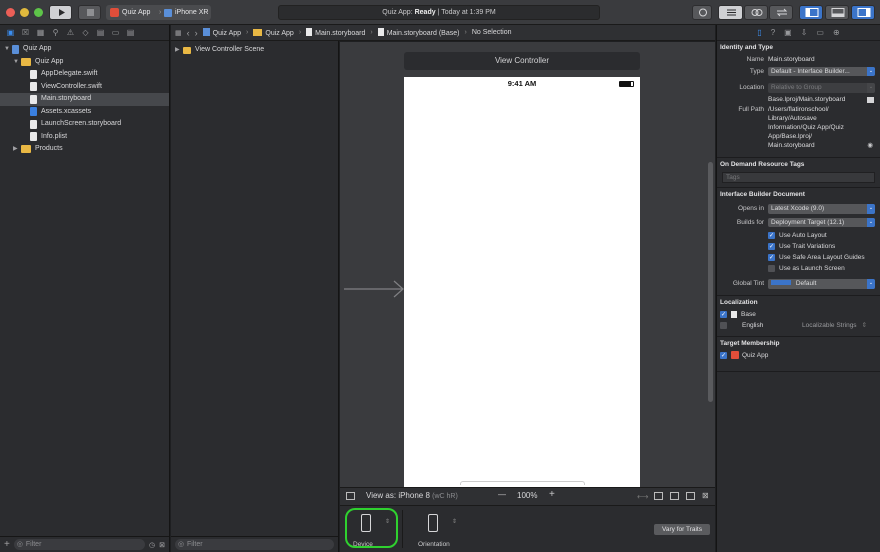  Describe the element at coordinates (152, 545) in the screenshot. I see `recent-filter-icon: ◷` at that location.